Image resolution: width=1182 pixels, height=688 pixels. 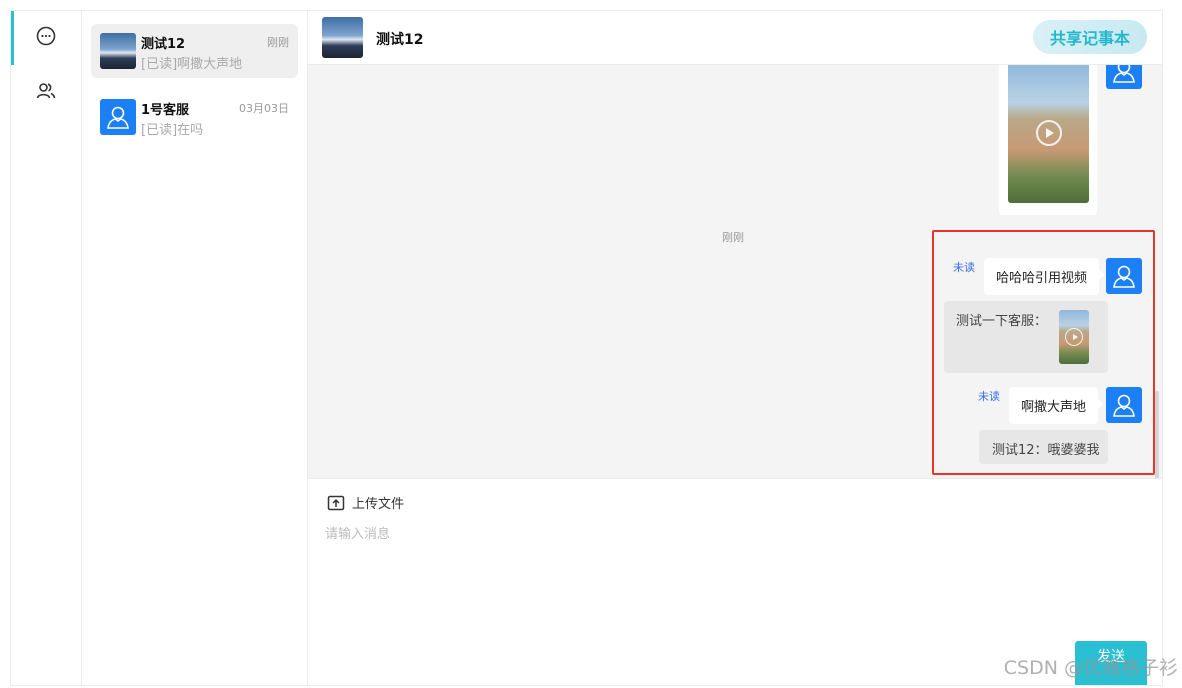 What do you see at coordinates (342, 37) in the screenshot?
I see `chat-header-avatar` at bounding box center [342, 37].